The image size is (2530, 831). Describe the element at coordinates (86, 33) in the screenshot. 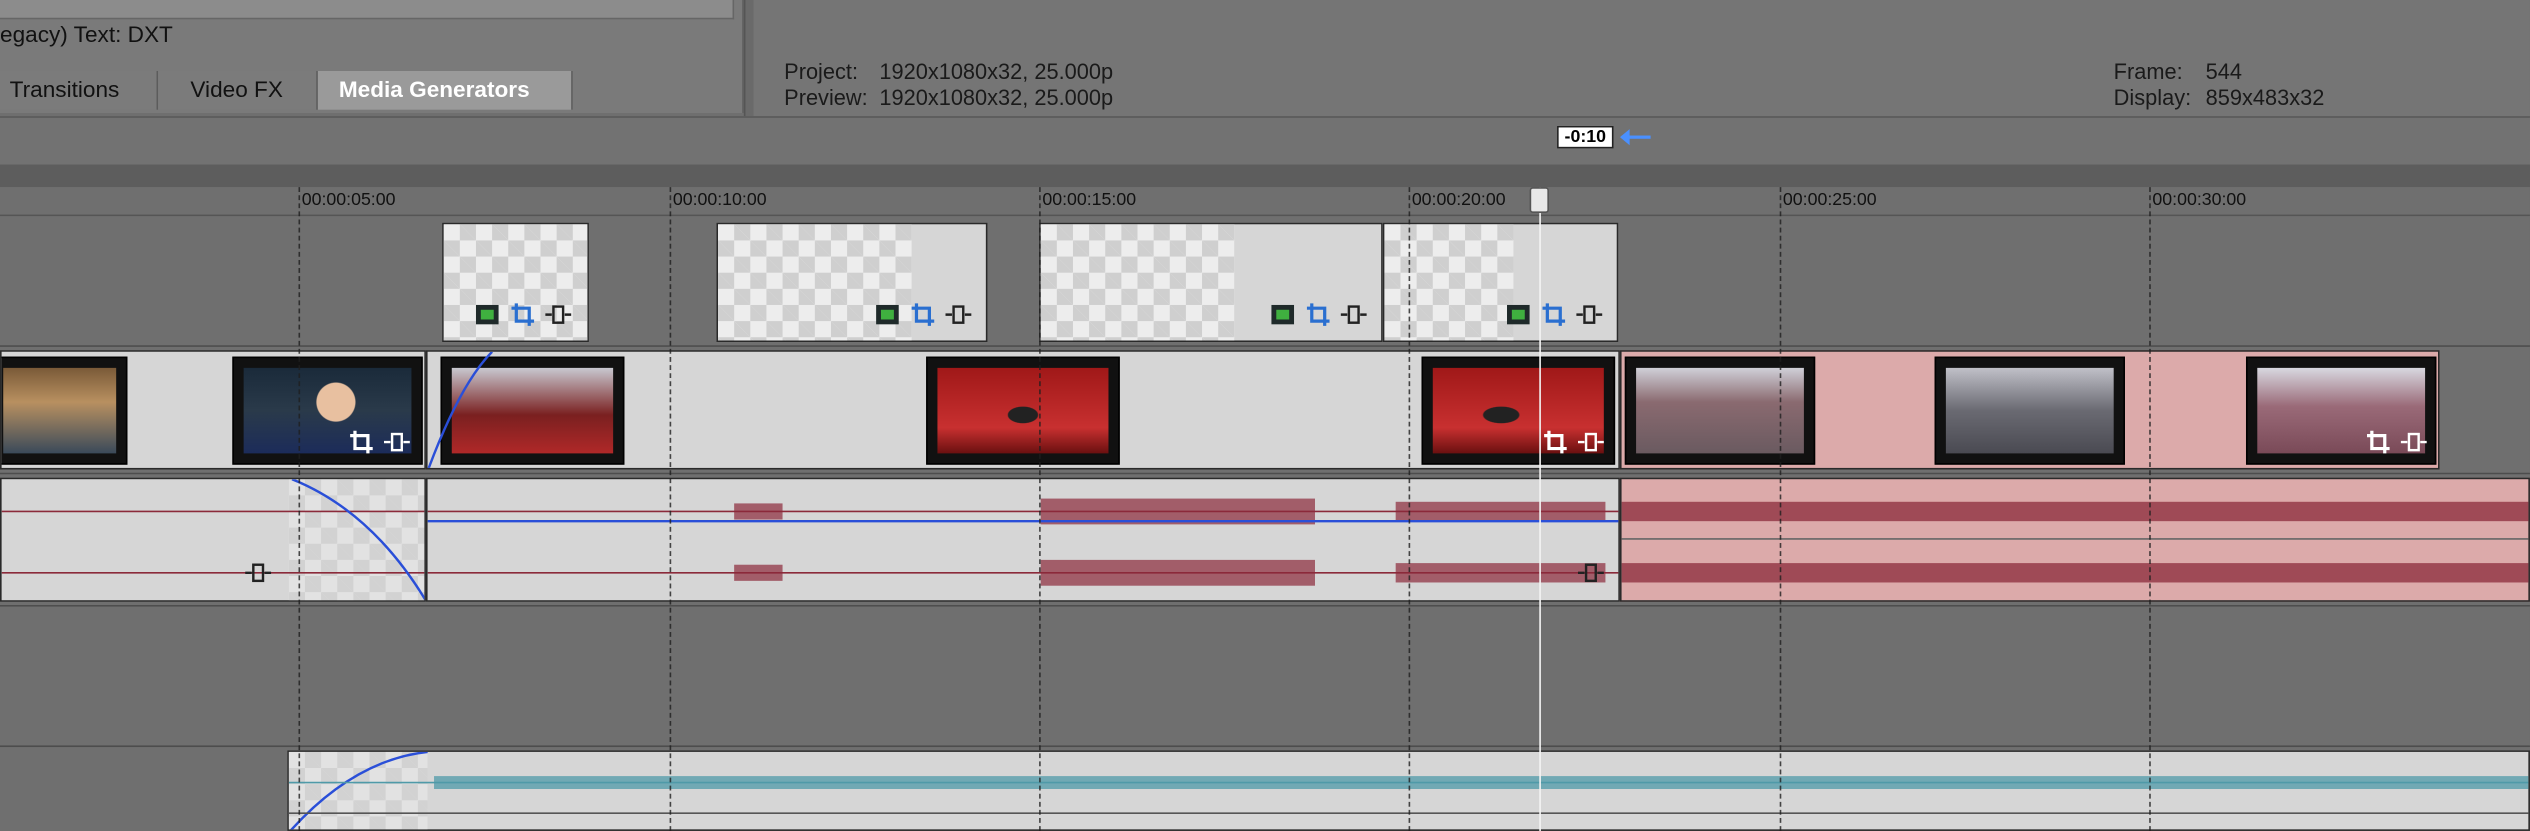

I see `fx-panel-title: egacy) Text: DXT` at that location.